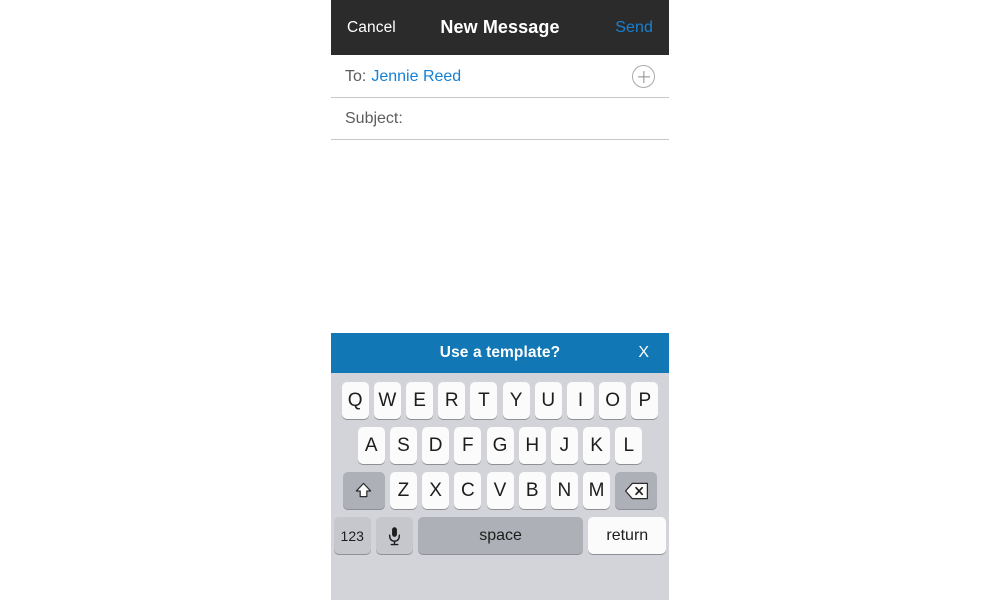 This screenshot has width=1000, height=600. What do you see at coordinates (352, 535) in the screenshot?
I see `numbers-key: 123` at bounding box center [352, 535].